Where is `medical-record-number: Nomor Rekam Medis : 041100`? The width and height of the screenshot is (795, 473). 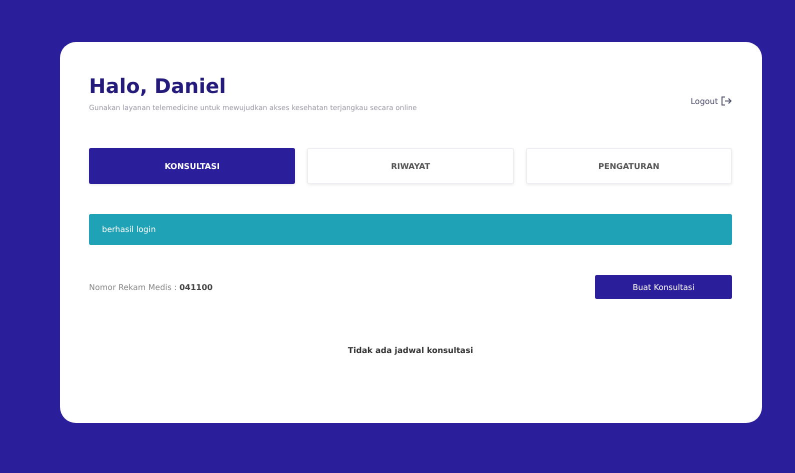
medical-record-number: Nomor Rekam Medis : 041100 is located at coordinates (151, 287).